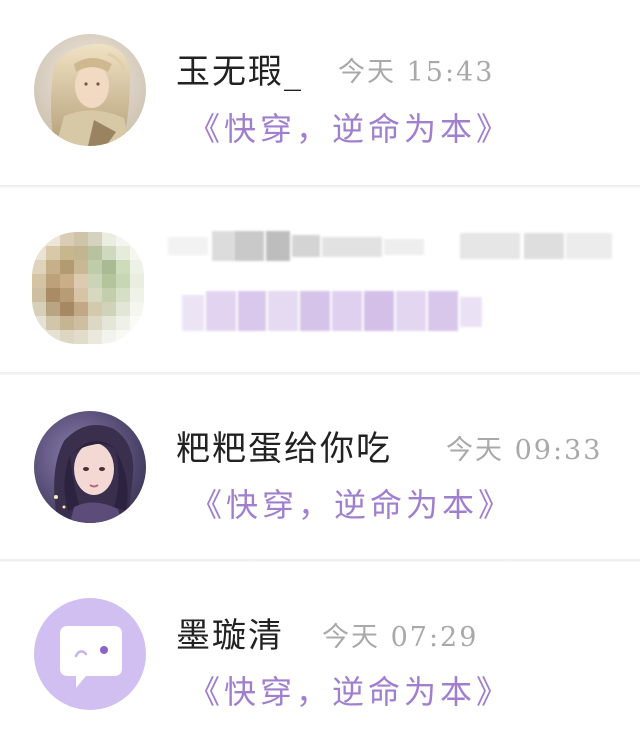 The width and height of the screenshot is (640, 747). What do you see at coordinates (400, 637) in the screenshot?
I see `message-time: 今天 07:29` at bounding box center [400, 637].